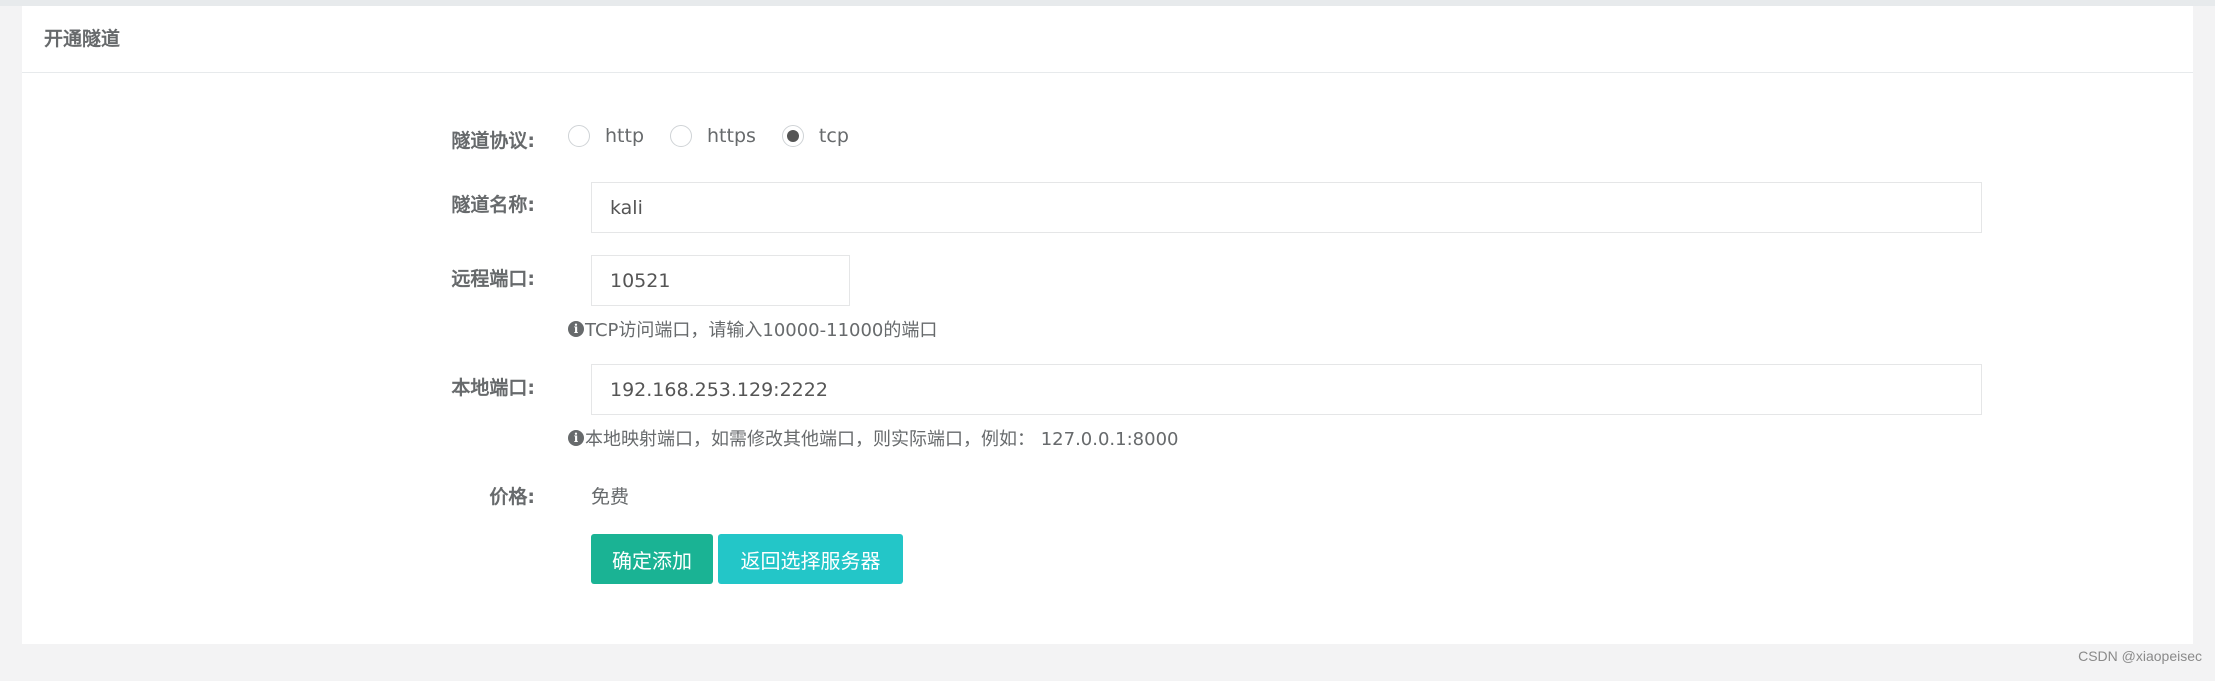 This screenshot has width=2215, height=681. I want to click on radio-http, so click(579, 136).